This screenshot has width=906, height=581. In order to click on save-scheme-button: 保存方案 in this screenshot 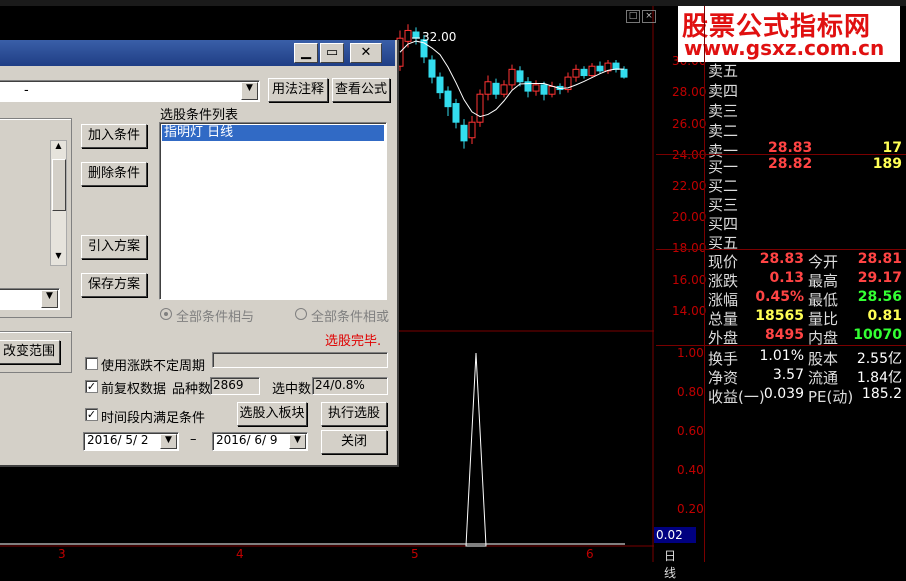, I will do `click(114, 285)`.